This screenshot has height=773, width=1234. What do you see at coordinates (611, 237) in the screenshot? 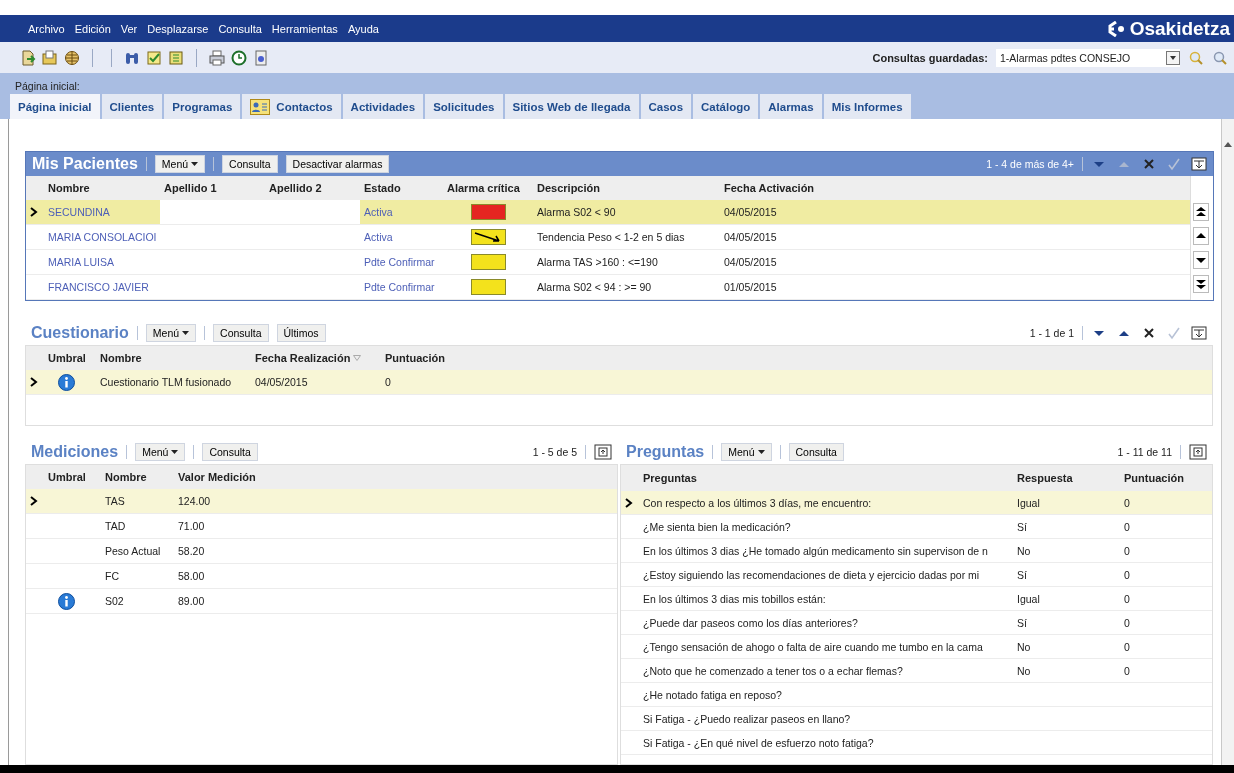
I see `table-cell: Tendencia Peso < 1-2 en 5 dias` at bounding box center [611, 237].